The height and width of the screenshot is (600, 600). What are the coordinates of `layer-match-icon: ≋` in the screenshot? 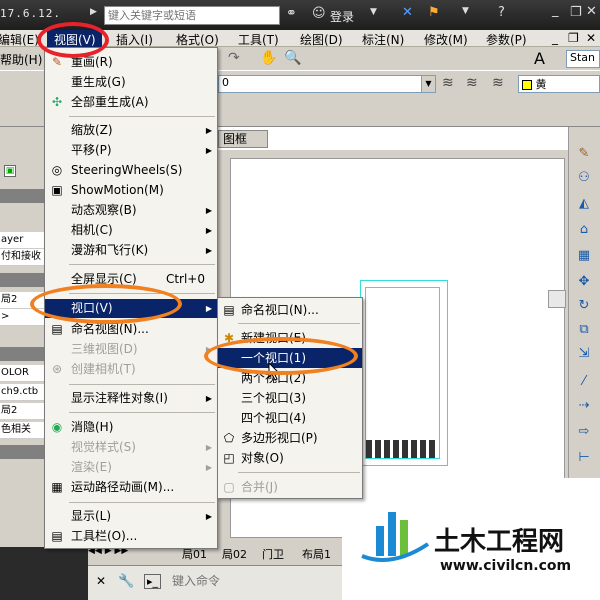 It's located at (498, 83).